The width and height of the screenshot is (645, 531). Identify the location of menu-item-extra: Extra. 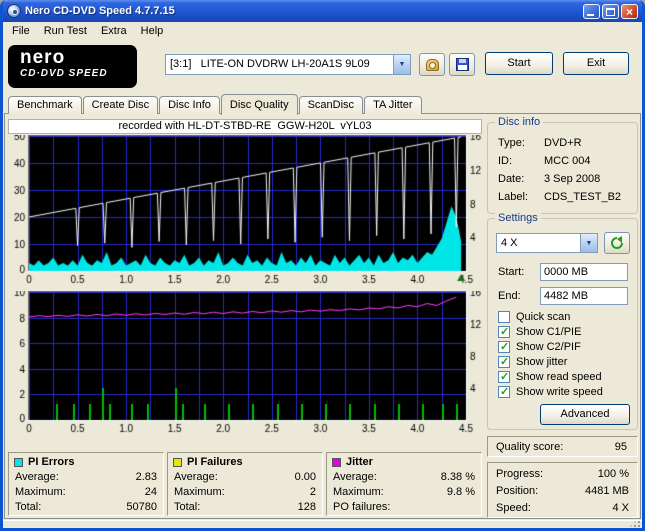
(114, 31).